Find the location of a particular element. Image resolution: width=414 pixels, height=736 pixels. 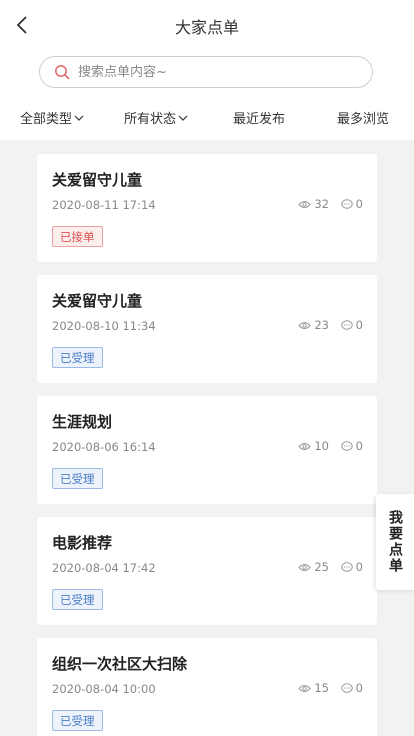

header: 大家点单 is located at coordinates (207, 25).